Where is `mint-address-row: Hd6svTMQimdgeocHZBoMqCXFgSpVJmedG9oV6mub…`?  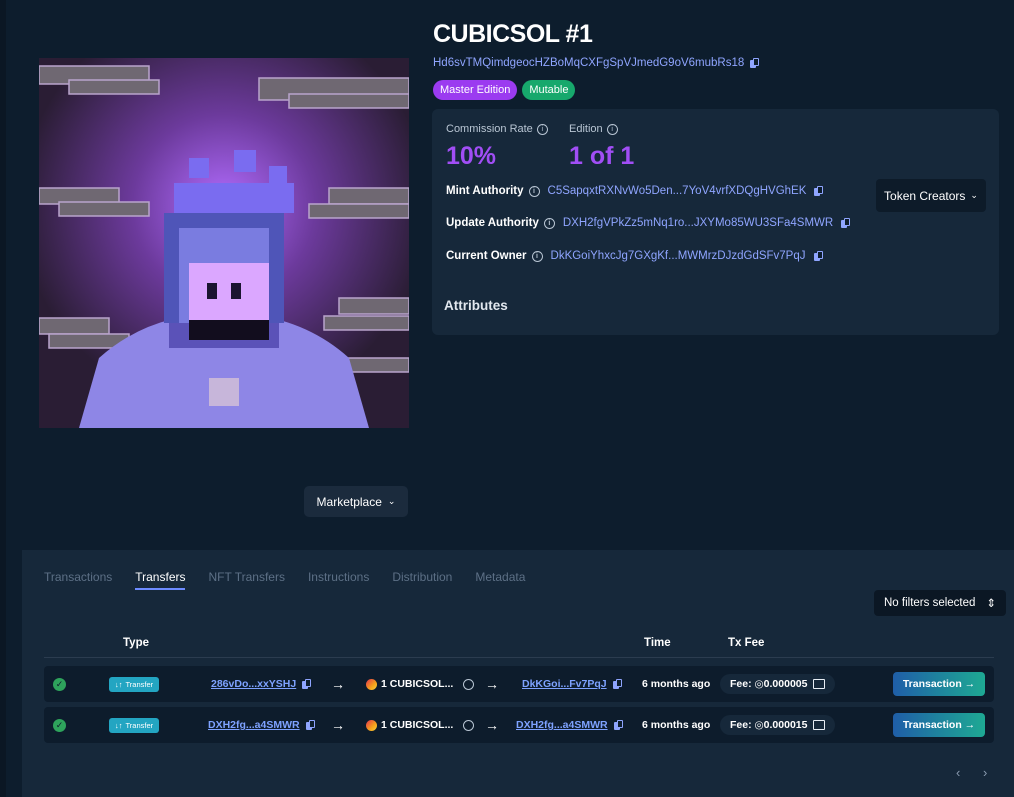
mint-address-row: Hd6svTMQimdgeocHZBoMqCXFgSpVJmedG9oV6mub… is located at coordinates (596, 63).